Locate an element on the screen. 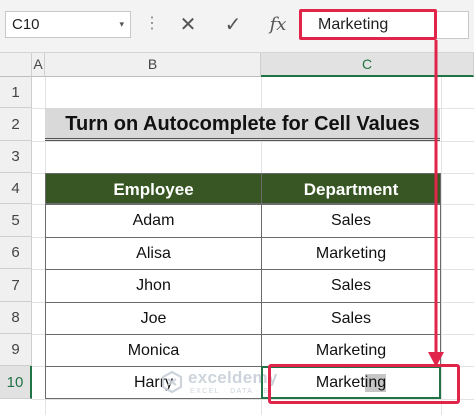 The image size is (474, 415). arrow-head-icon is located at coordinates (436, 359).